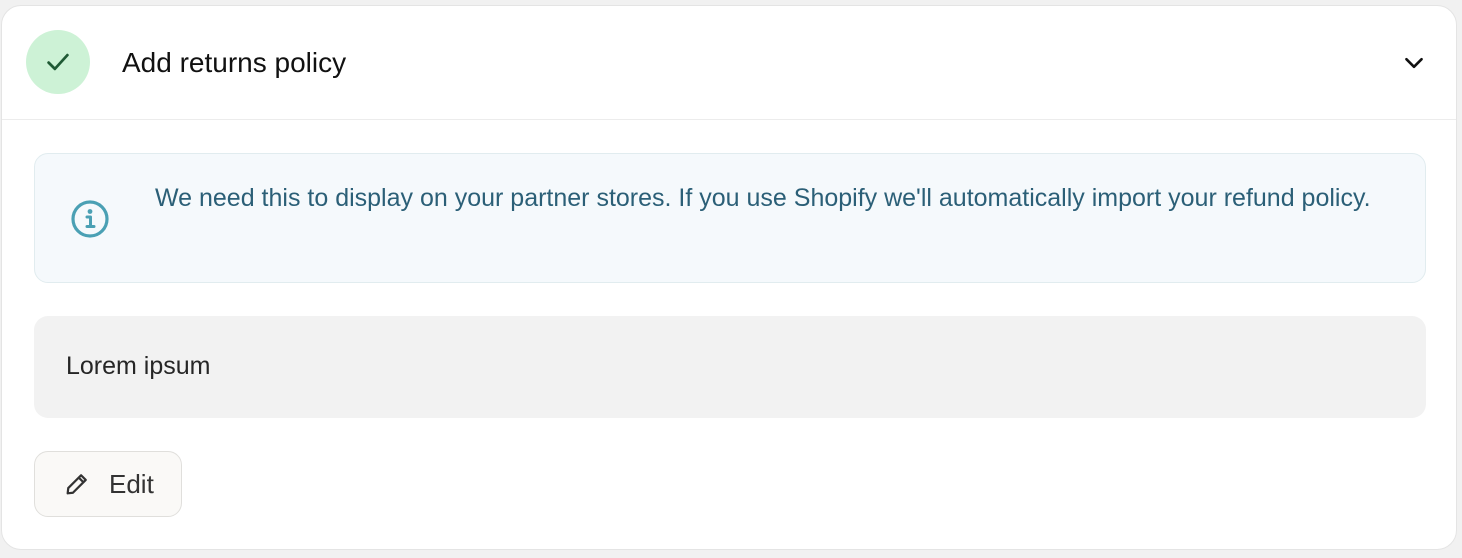 This screenshot has width=1462, height=558. Describe the element at coordinates (131, 484) in the screenshot. I see `edit-button-label: Edit` at that location.